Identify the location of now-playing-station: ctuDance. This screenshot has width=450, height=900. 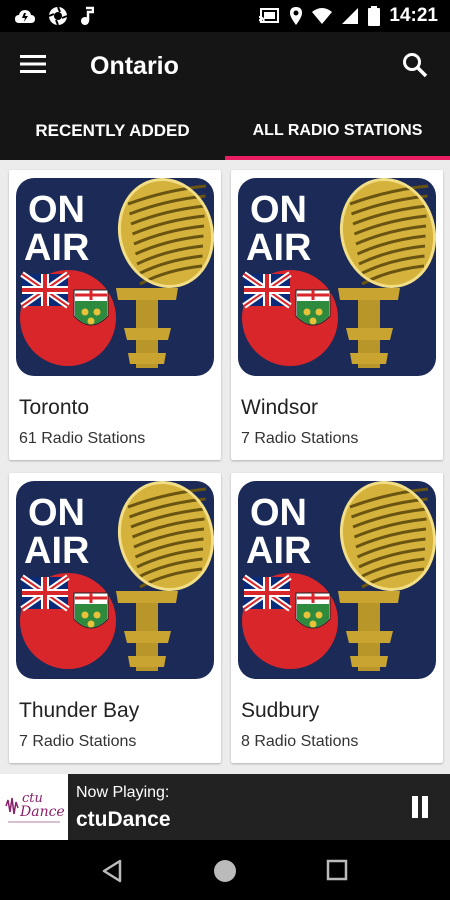
(123, 819).